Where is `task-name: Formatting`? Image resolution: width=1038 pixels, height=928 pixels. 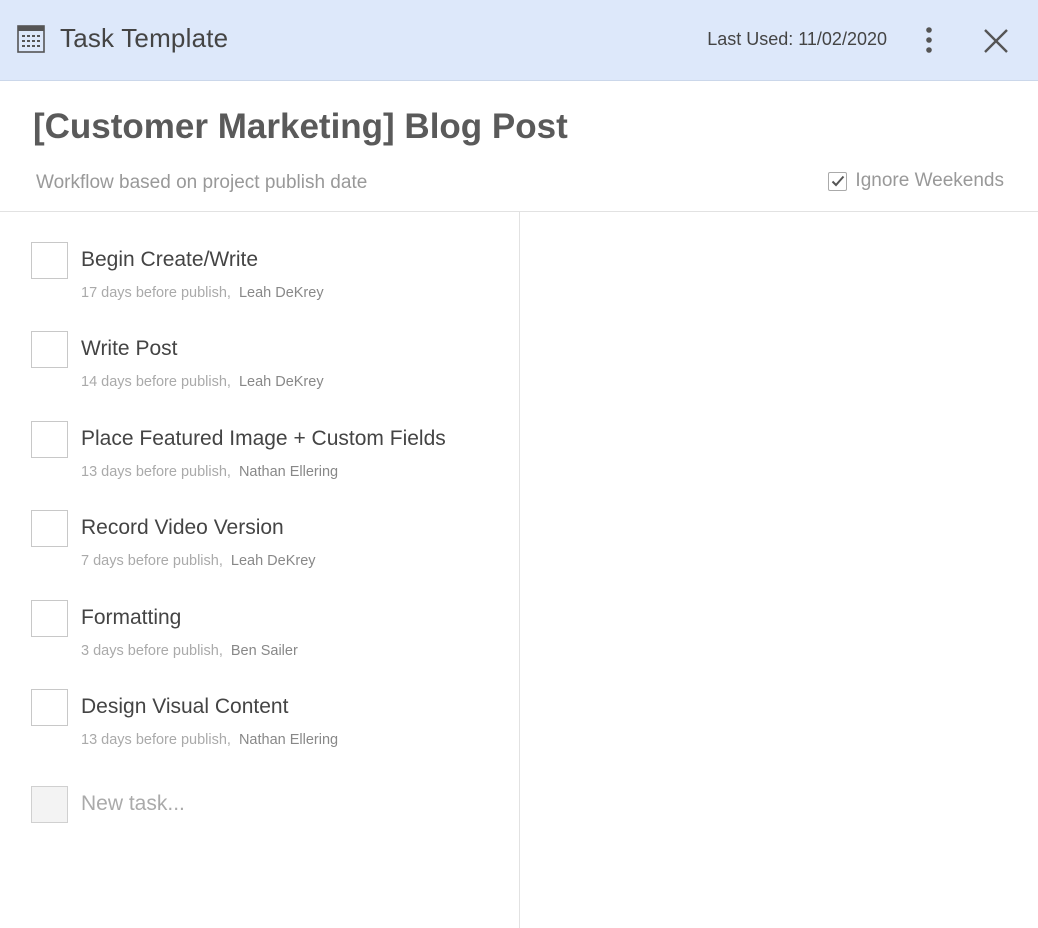 task-name: Formatting is located at coordinates (131, 618).